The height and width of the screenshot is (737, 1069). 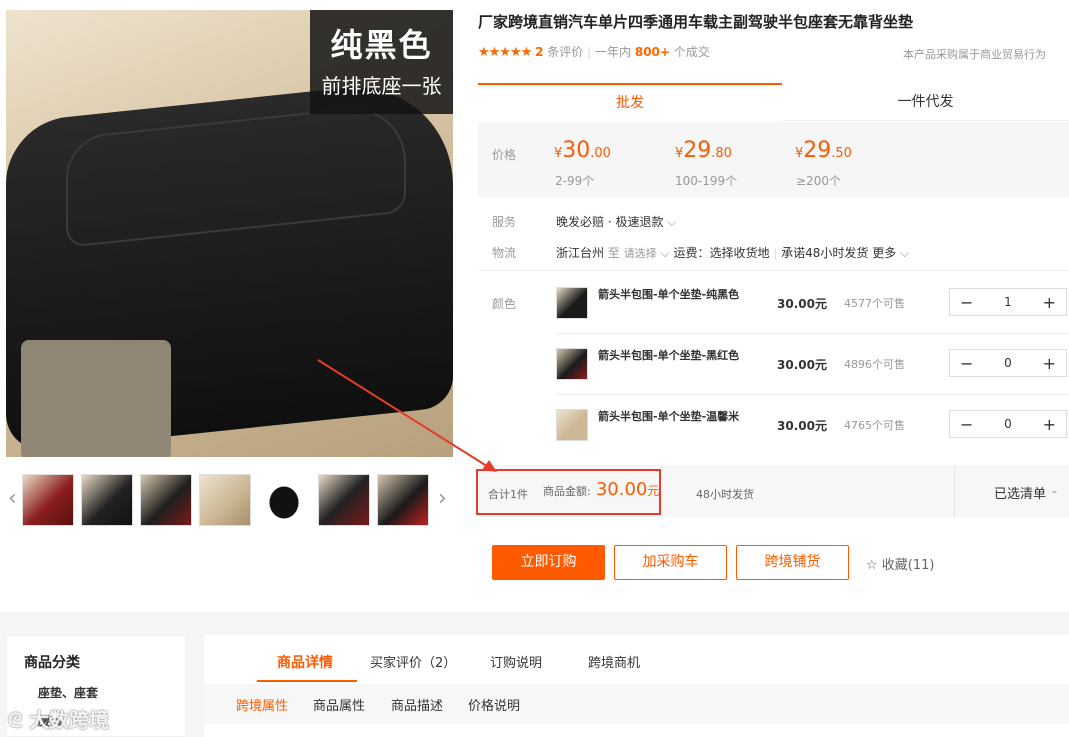 I want to click on subtab-product-attrs: 商品属性, so click(x=339, y=704).